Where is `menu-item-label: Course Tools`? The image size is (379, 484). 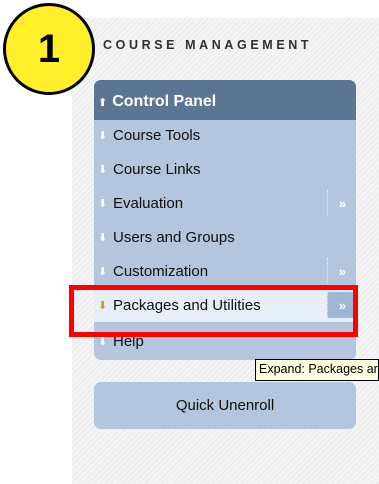
menu-item-label: Course Tools is located at coordinates (157, 135).